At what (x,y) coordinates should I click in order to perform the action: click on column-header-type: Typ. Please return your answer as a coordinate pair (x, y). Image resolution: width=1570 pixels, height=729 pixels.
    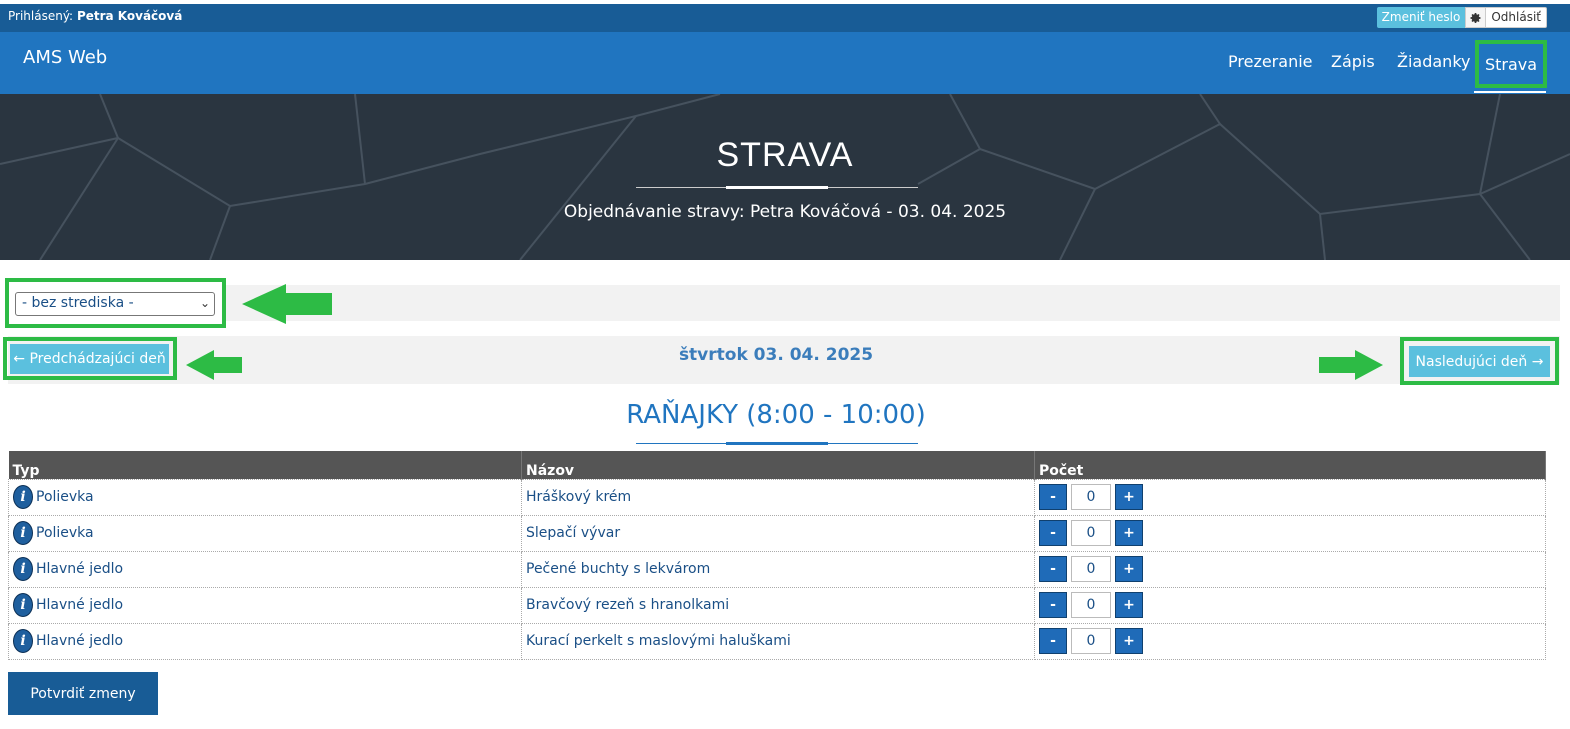
    Looking at the image, I should click on (265, 465).